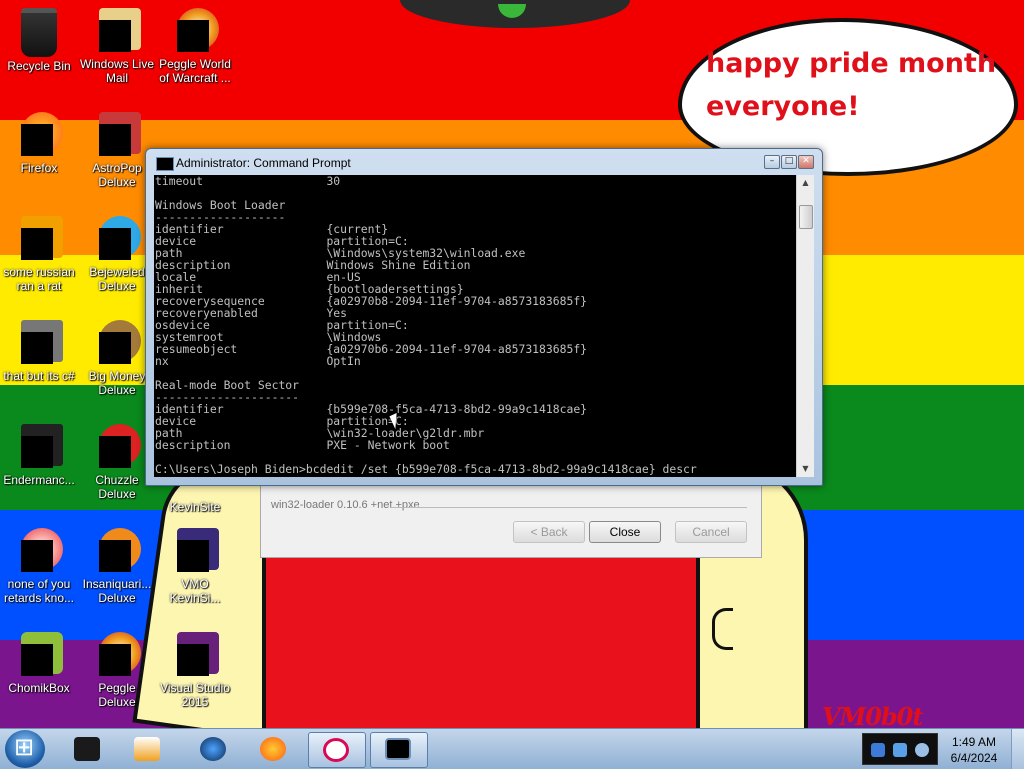 The image size is (1024, 769). What do you see at coordinates (878, 750) in the screenshot?
I see `shield-icon` at bounding box center [878, 750].